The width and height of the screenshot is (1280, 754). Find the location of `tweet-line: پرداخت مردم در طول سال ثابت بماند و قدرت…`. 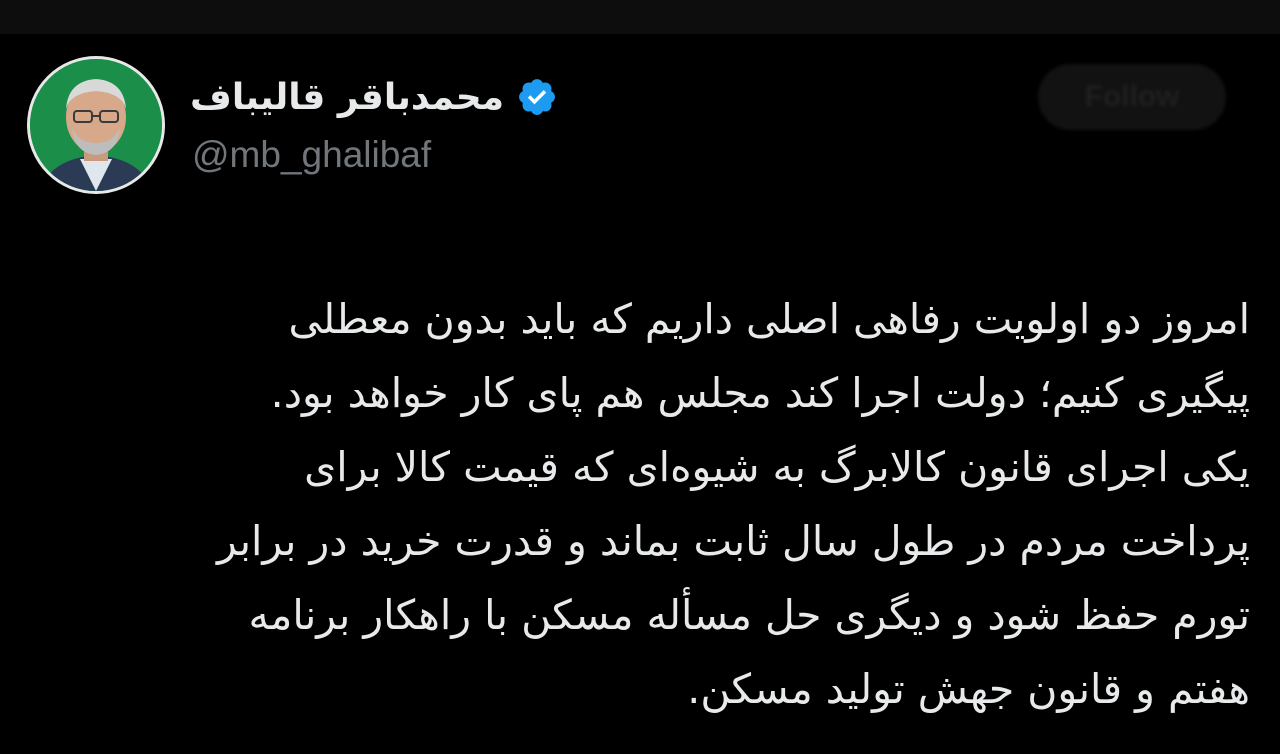

tweet-line: پرداخت مردم در طول سال ثابت بماند و قدرت… is located at coordinates (733, 541).